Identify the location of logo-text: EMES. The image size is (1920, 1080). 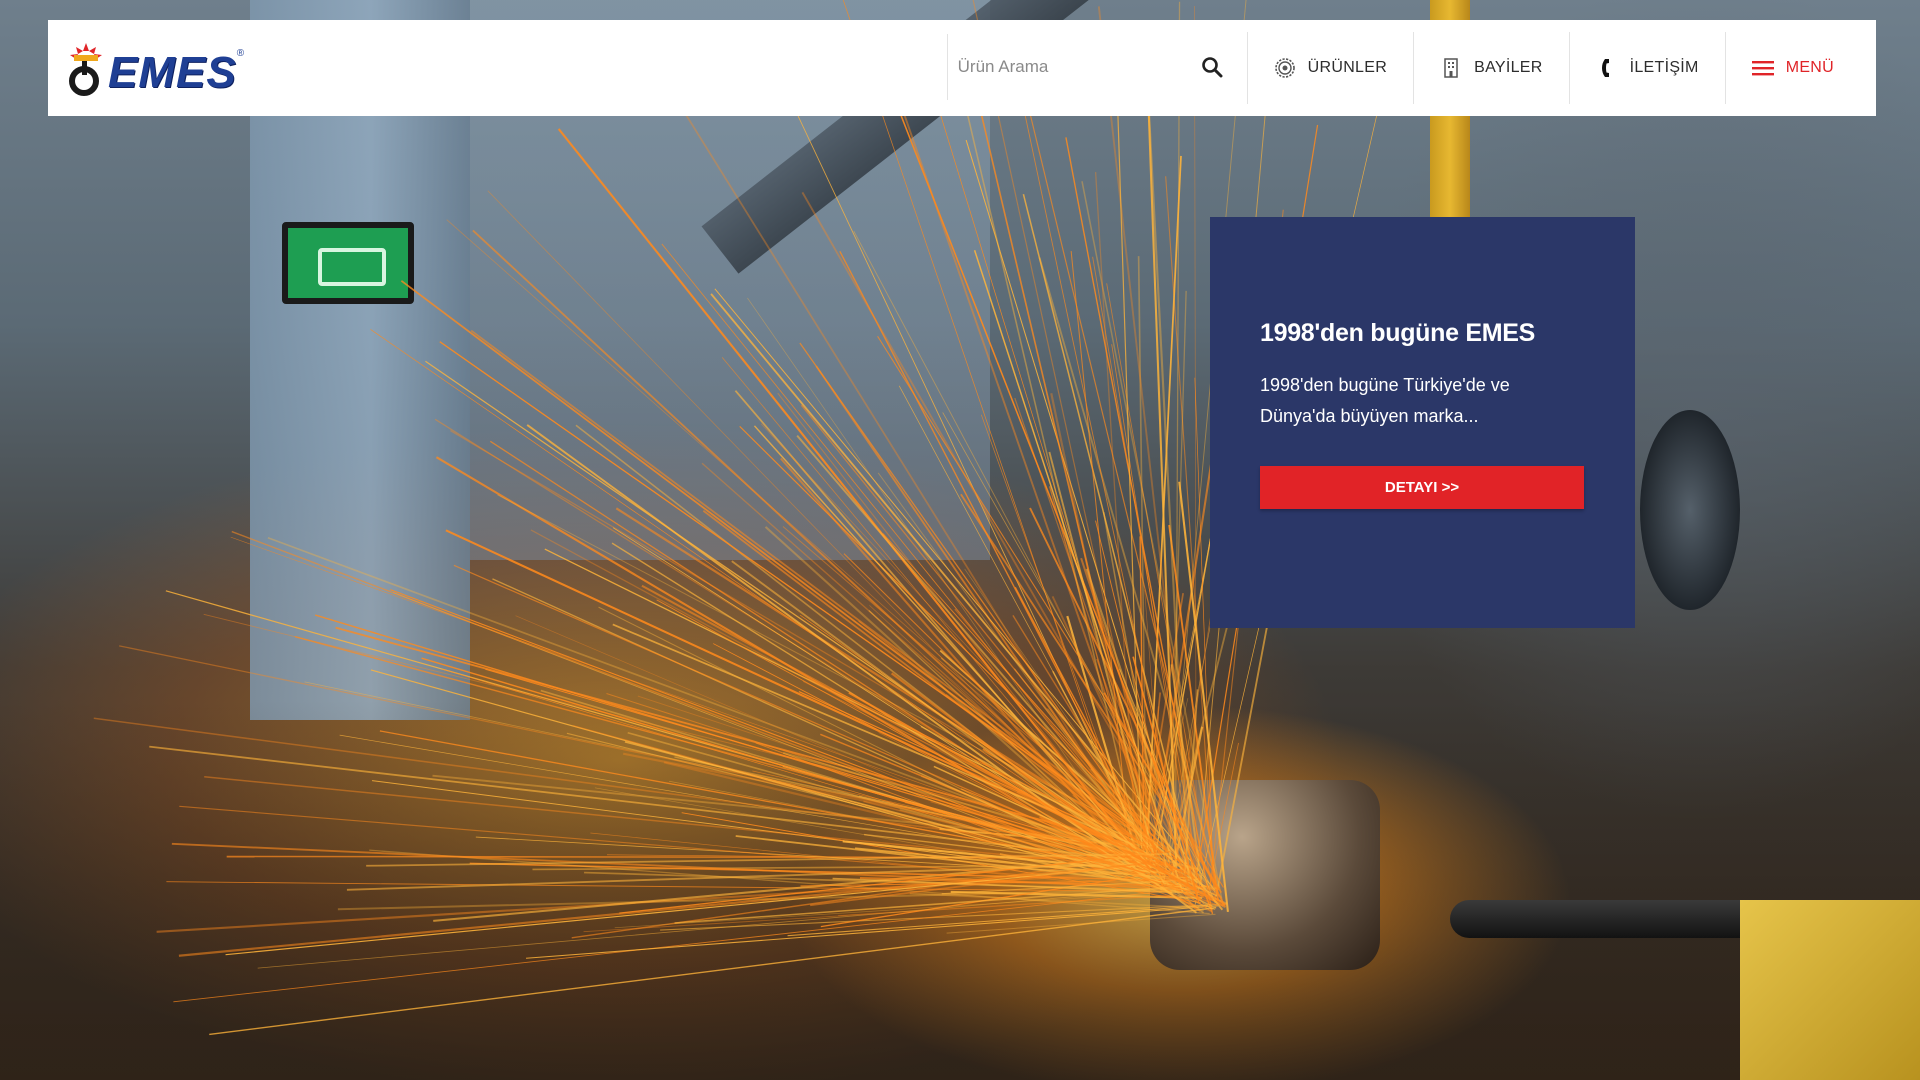
(172, 72).